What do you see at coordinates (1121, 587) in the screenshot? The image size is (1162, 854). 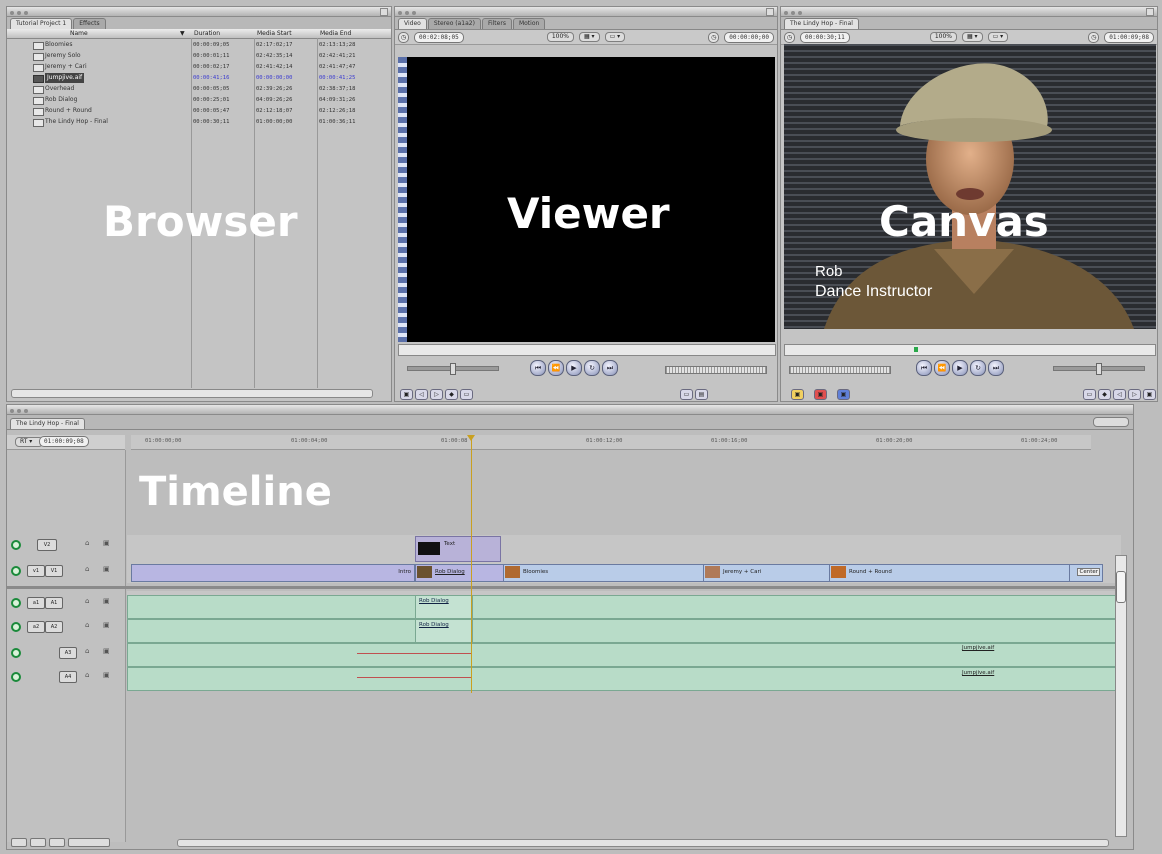 I see `scrollbar-thumb` at bounding box center [1121, 587].